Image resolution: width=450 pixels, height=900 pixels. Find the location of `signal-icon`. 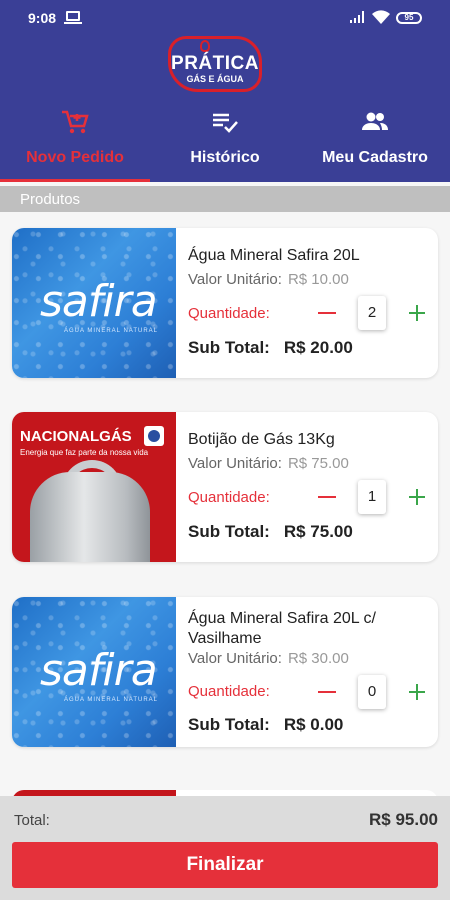

signal-icon is located at coordinates (357, 17).